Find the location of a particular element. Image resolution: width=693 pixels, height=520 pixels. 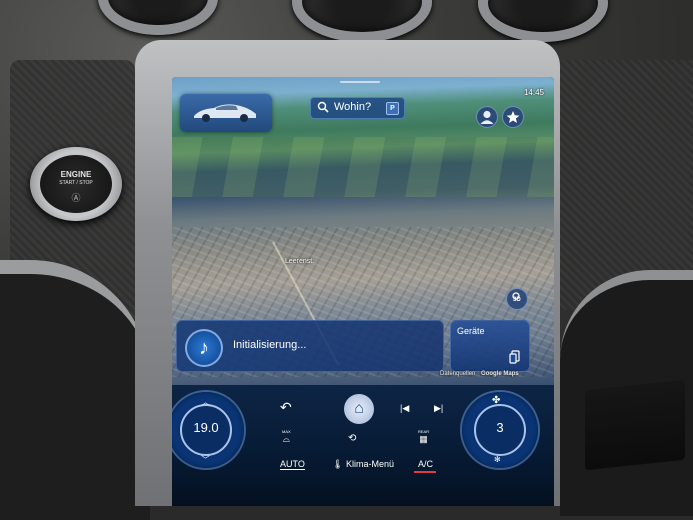

chevron-down-icon: ﹀ is located at coordinates (205, 459).